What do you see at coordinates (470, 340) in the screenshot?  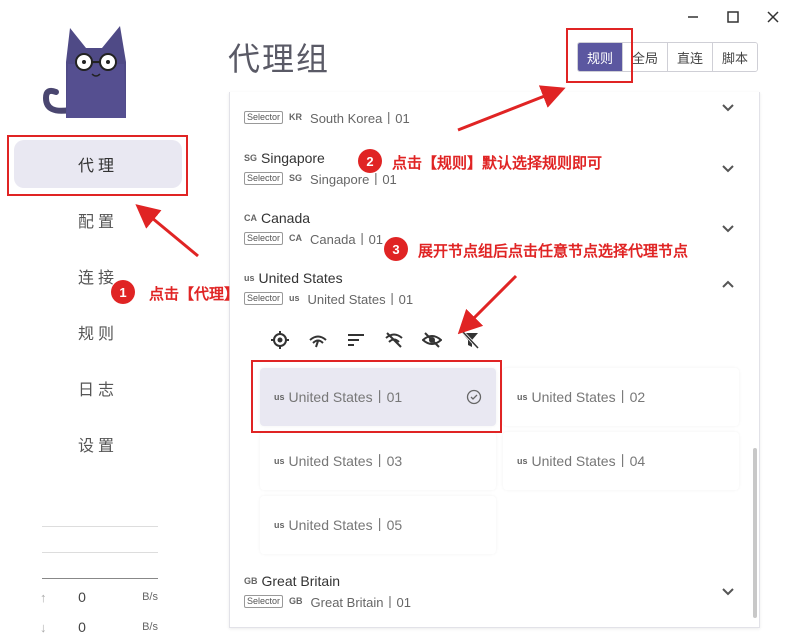 I see `filter-off-icon` at bounding box center [470, 340].